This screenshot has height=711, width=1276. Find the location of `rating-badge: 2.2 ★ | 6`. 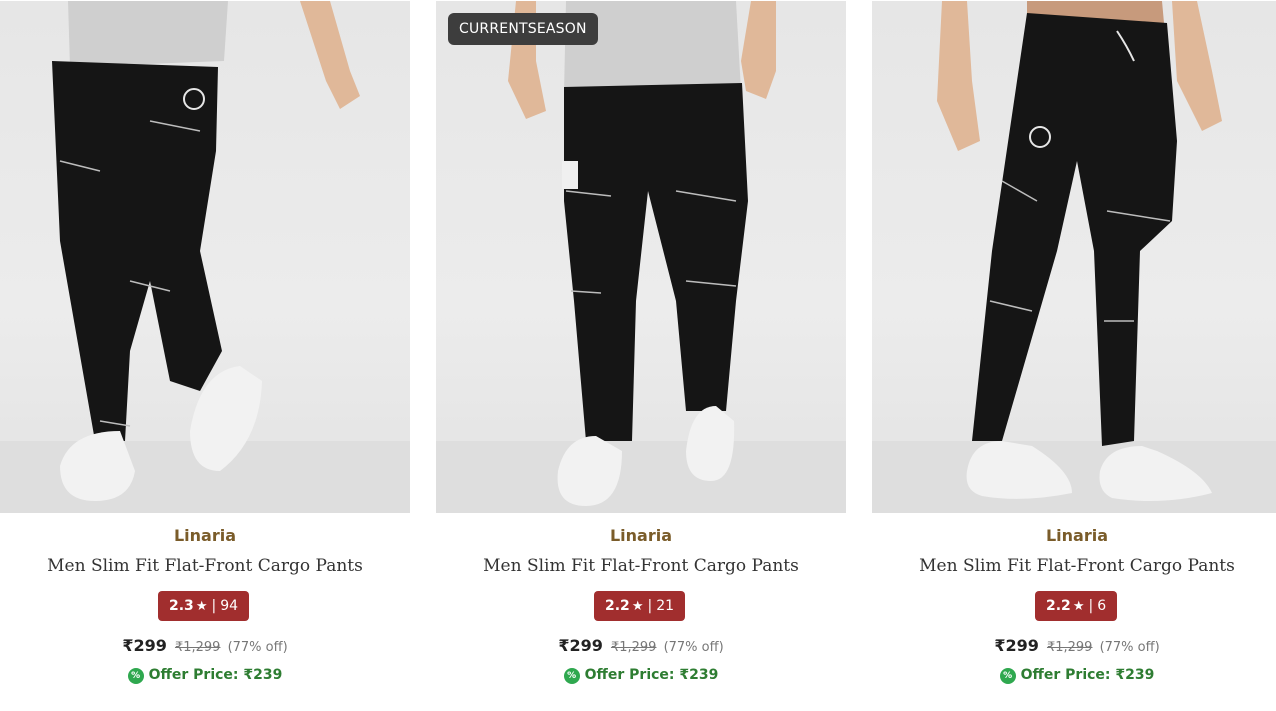

rating-badge: 2.2 ★ | 6 is located at coordinates (1076, 606).